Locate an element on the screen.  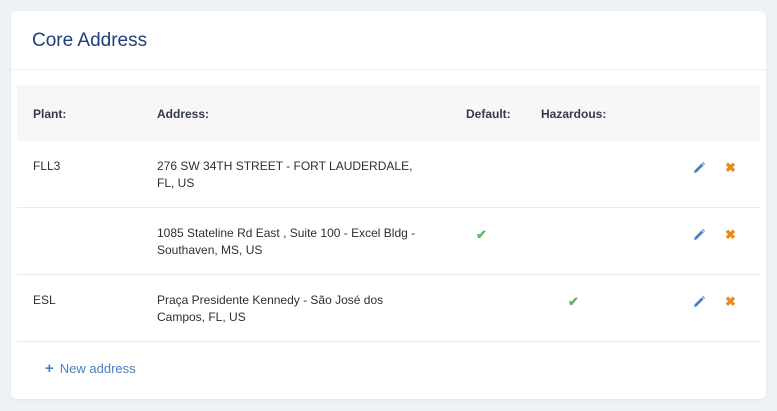
table-header: Plant: Address: Default: Hazardous: is located at coordinates (388, 113).